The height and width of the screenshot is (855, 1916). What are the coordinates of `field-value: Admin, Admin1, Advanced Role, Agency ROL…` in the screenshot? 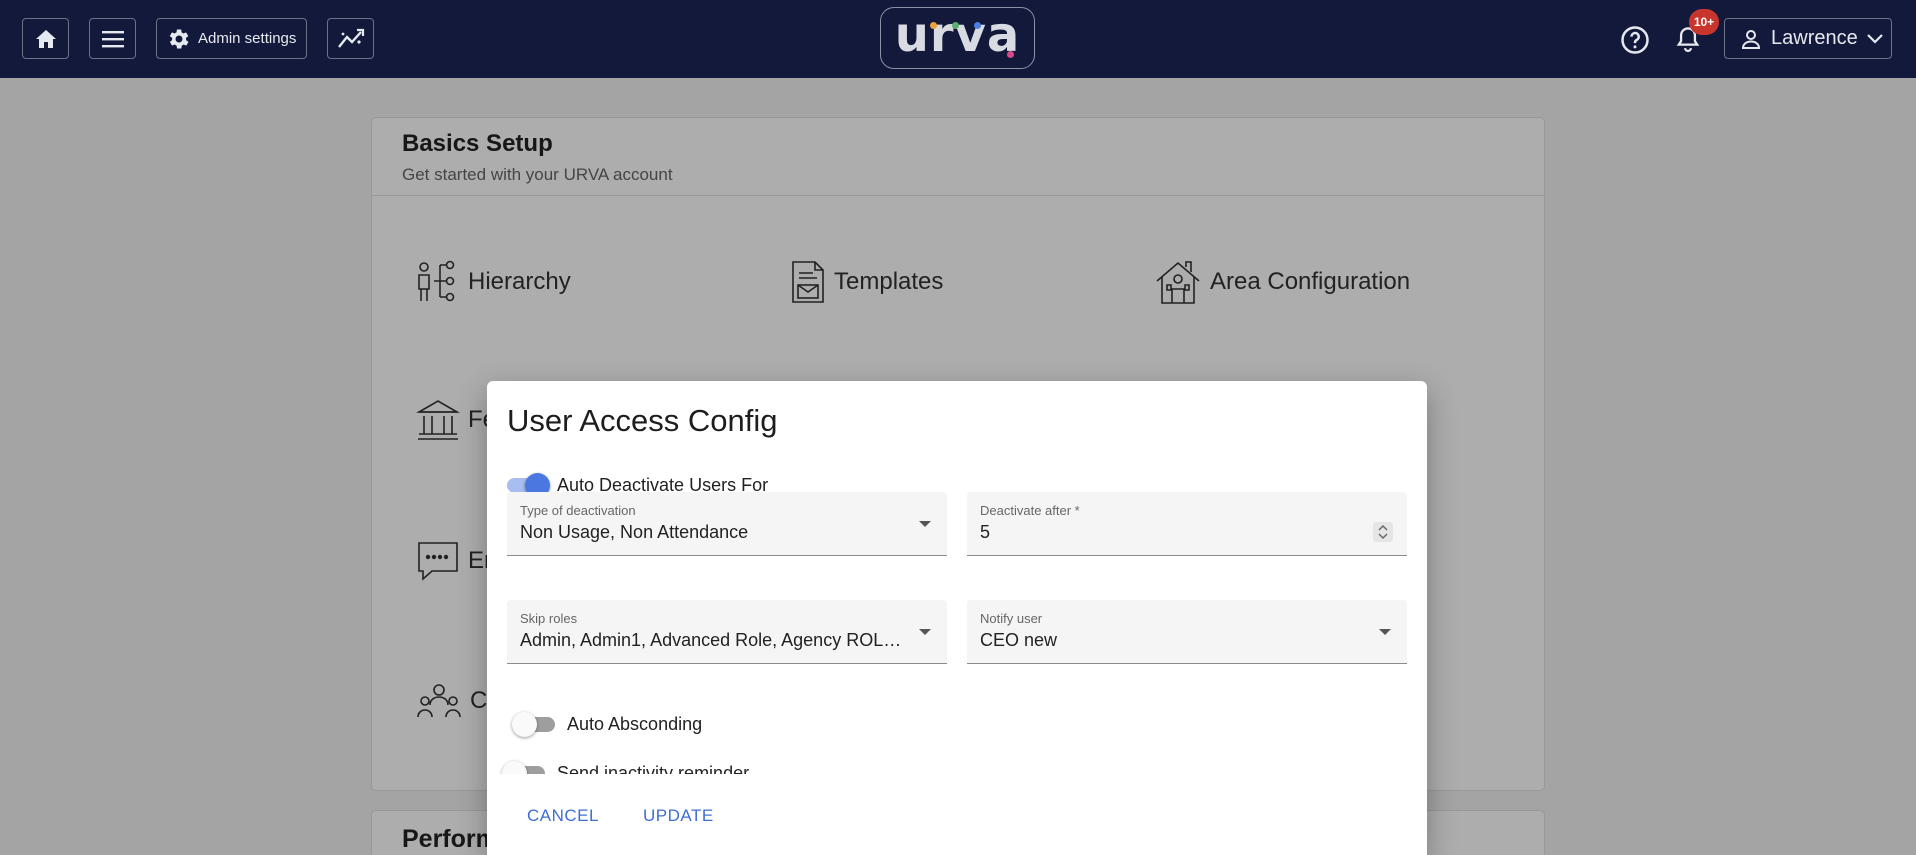 It's located at (715, 640).